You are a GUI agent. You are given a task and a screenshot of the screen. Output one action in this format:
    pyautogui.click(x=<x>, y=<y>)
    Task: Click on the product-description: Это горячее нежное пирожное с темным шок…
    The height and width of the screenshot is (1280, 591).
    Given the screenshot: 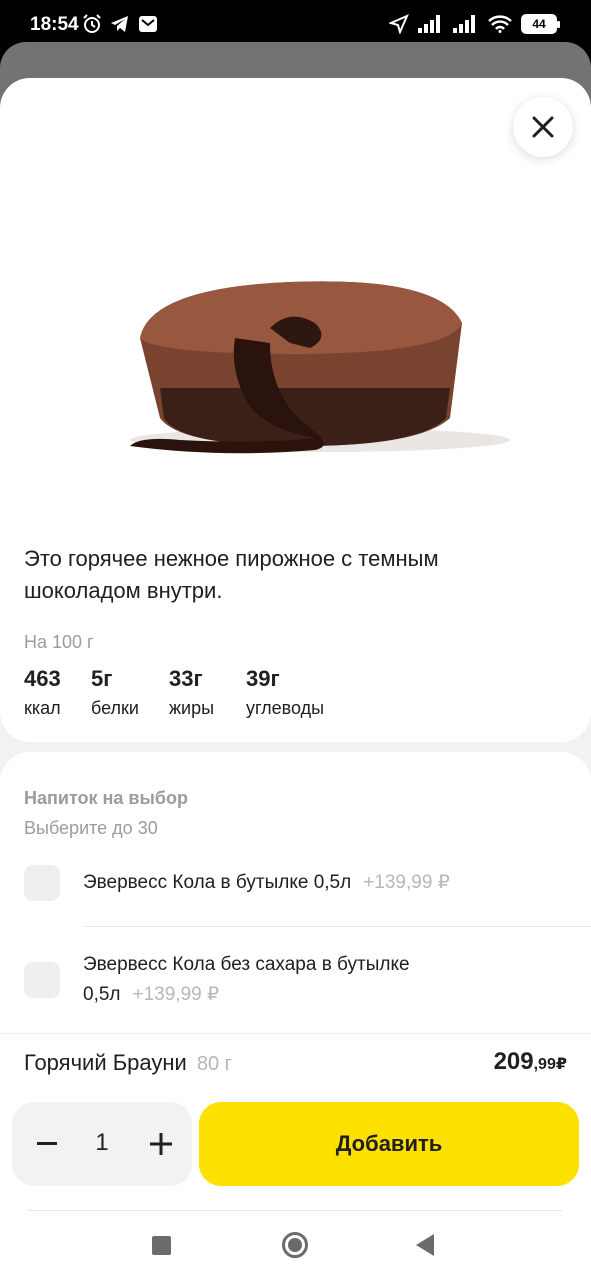 What is the action you would take?
    pyautogui.click(x=231, y=574)
    